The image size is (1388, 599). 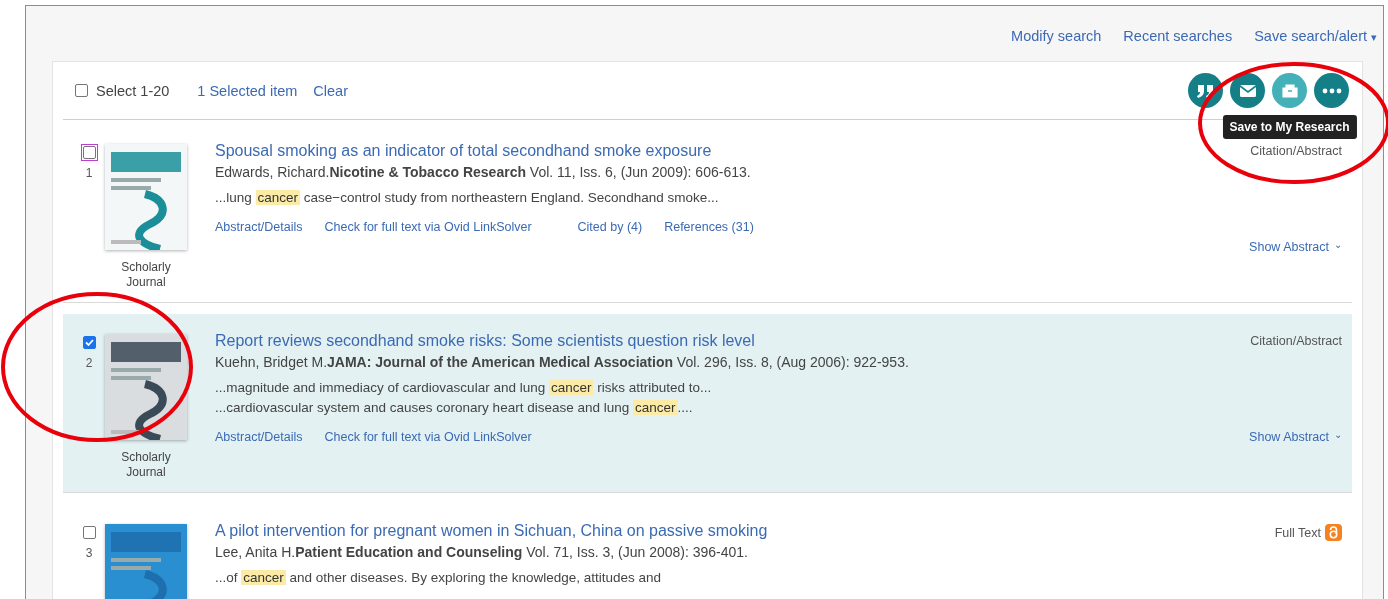 What do you see at coordinates (491, 531) in the screenshot?
I see `result-title-link: A pilot intervention for pregnant women in Sichuan, China on passive smoking` at bounding box center [491, 531].